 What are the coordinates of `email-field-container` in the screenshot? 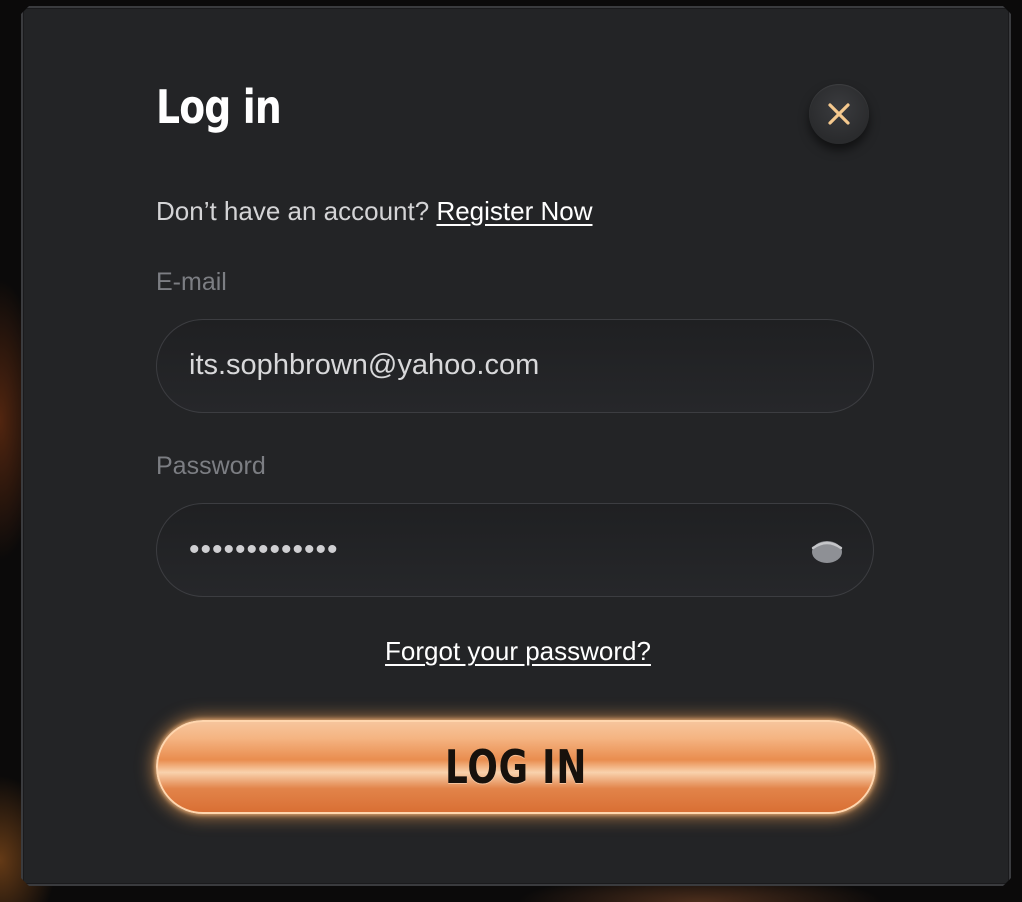 It's located at (515, 366).